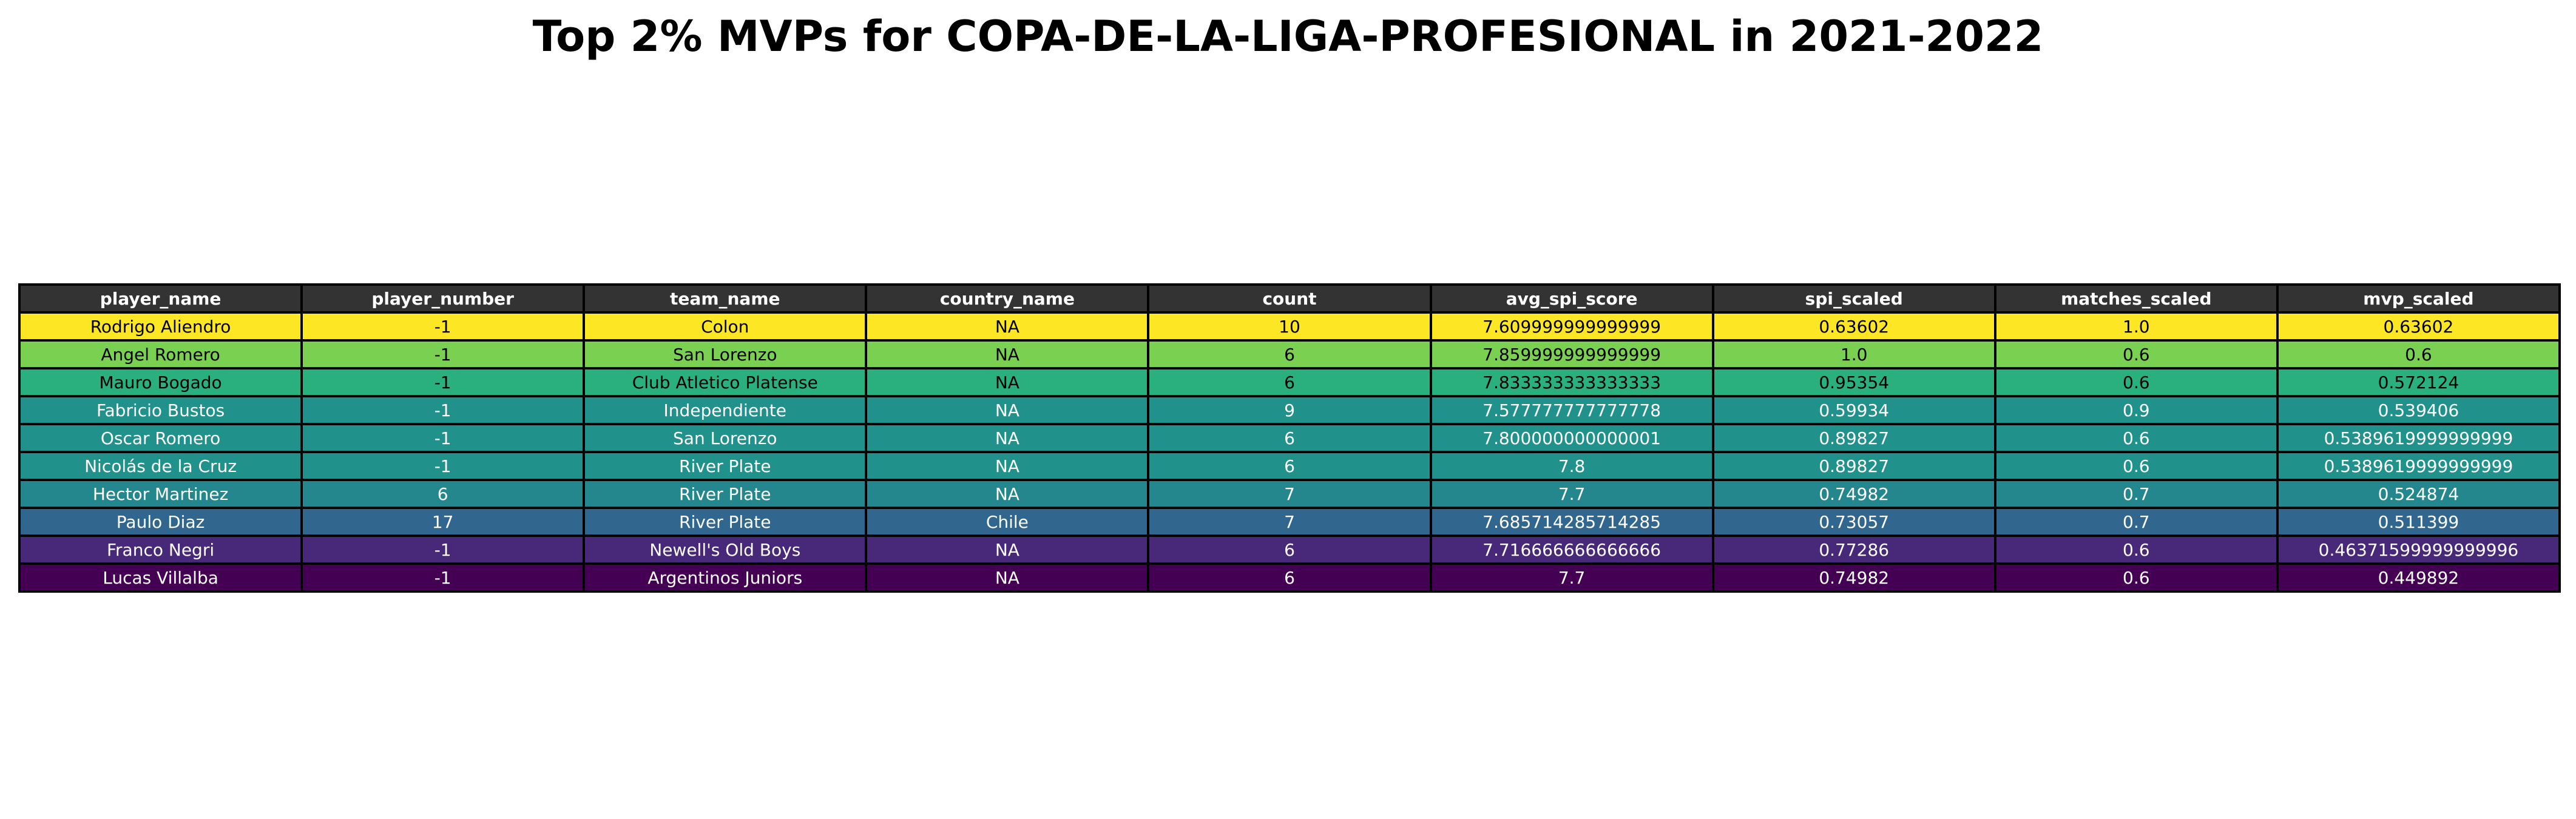 The height and width of the screenshot is (819, 2576). I want to click on cell-mvp-scaled: 0.524874, so click(2418, 494).